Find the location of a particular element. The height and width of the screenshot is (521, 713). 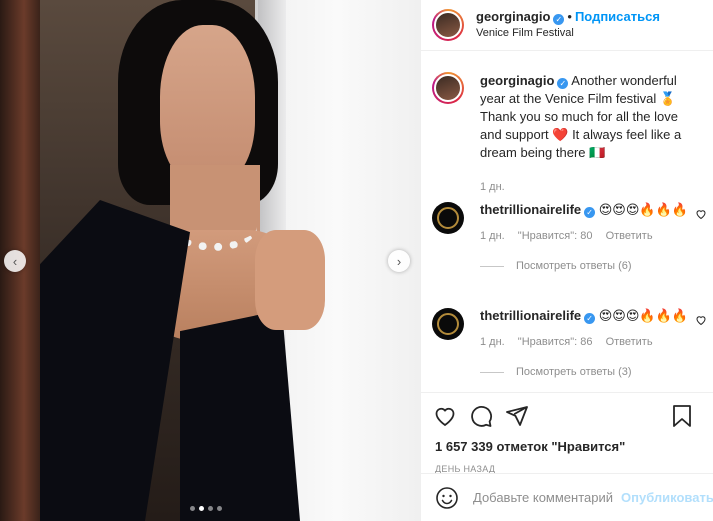

comment-bubble-icon is located at coordinates (481, 416).